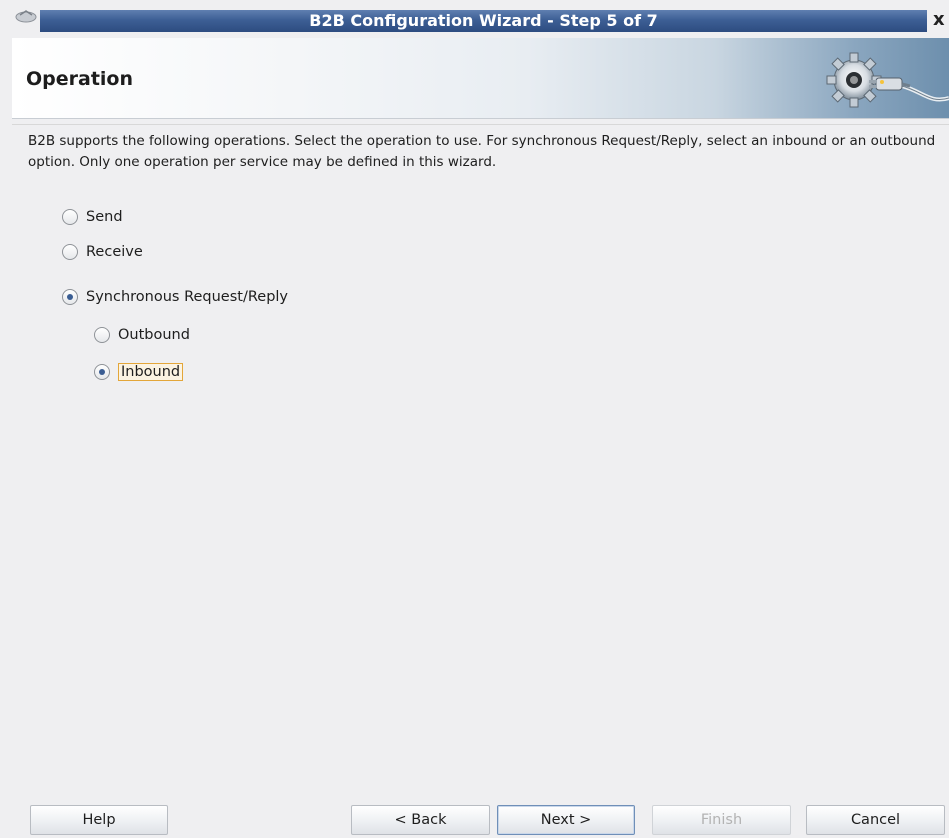  I want to click on receive-option: Receive, so click(102, 252).